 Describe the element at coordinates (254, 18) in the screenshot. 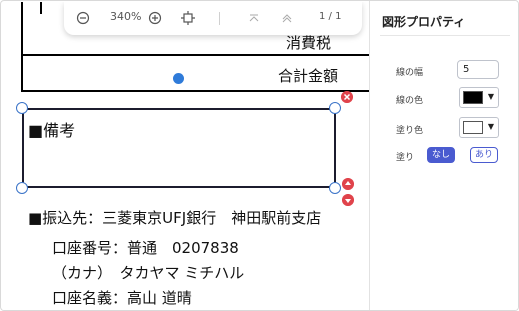

I see `first-page-icon` at that location.